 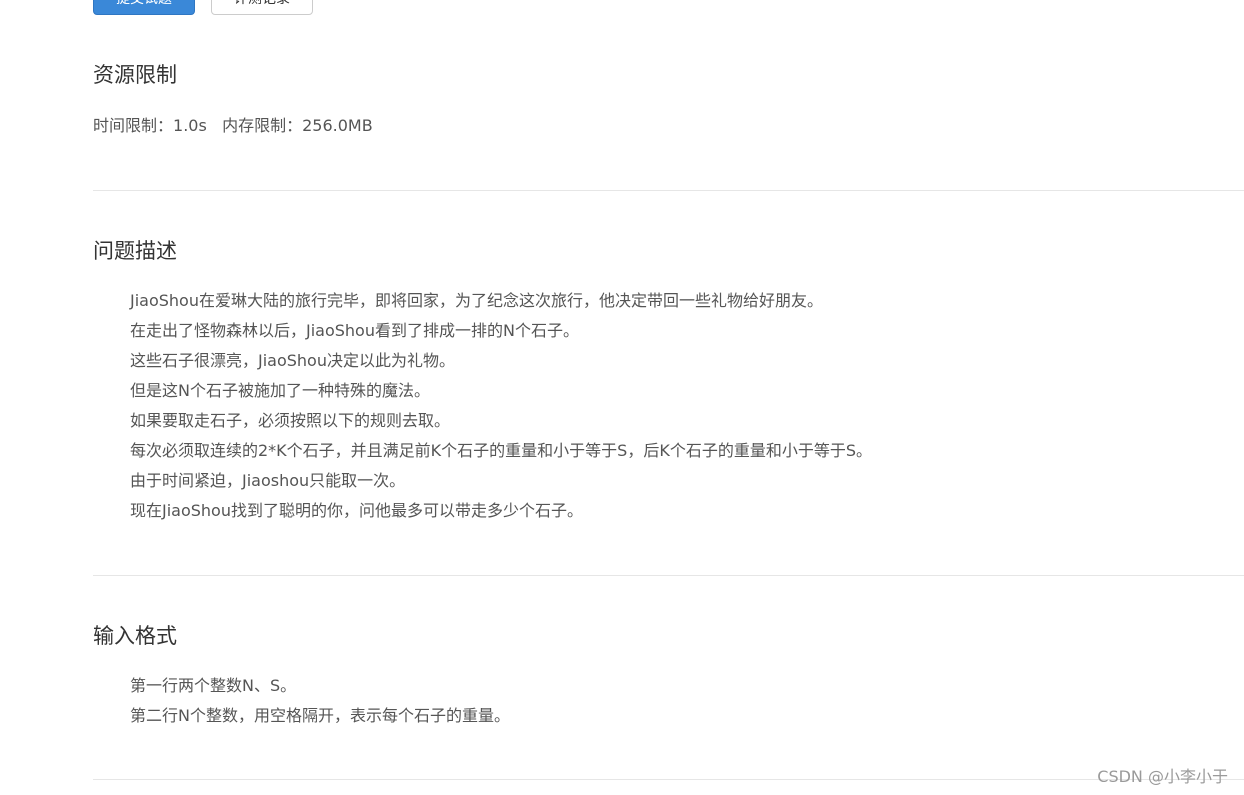 I want to click on input-format-line: 第一行两个整数N、S。, so click(x=213, y=685).